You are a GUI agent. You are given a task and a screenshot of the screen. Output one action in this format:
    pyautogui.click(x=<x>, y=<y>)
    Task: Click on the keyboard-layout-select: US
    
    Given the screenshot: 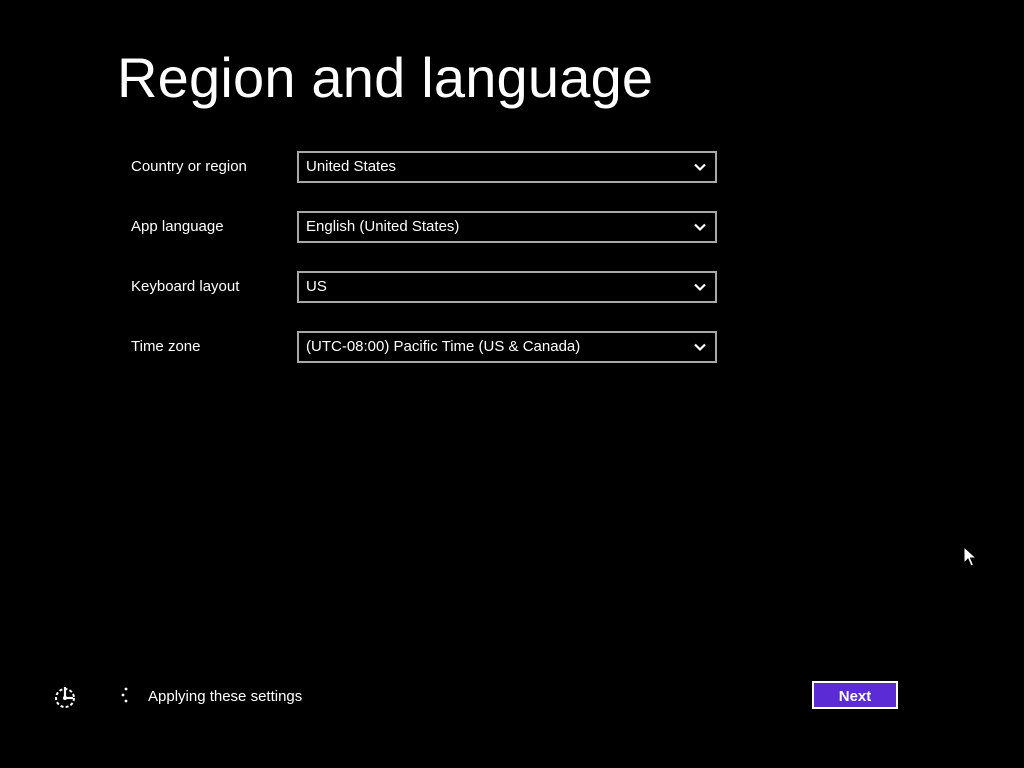 What is the action you would take?
    pyautogui.click(x=507, y=287)
    